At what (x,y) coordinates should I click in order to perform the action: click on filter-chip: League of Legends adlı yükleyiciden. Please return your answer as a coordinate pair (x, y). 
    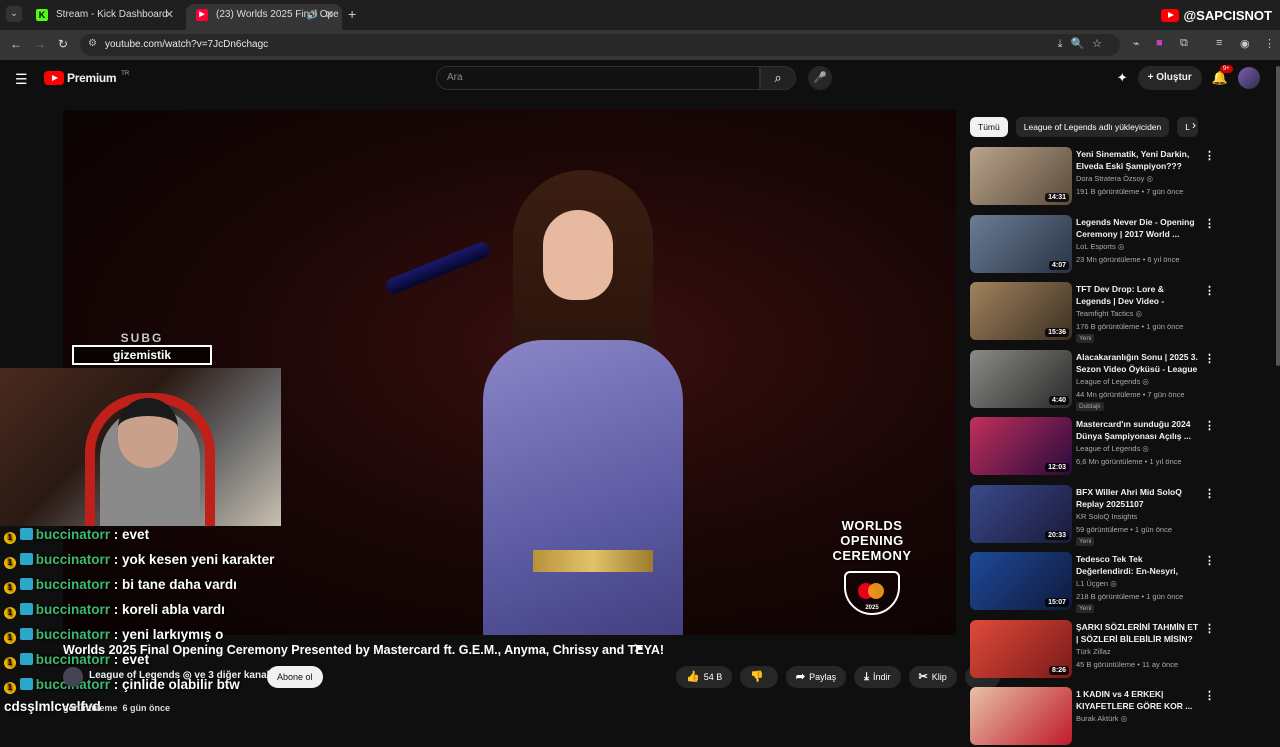
    Looking at the image, I should click on (1092, 127).